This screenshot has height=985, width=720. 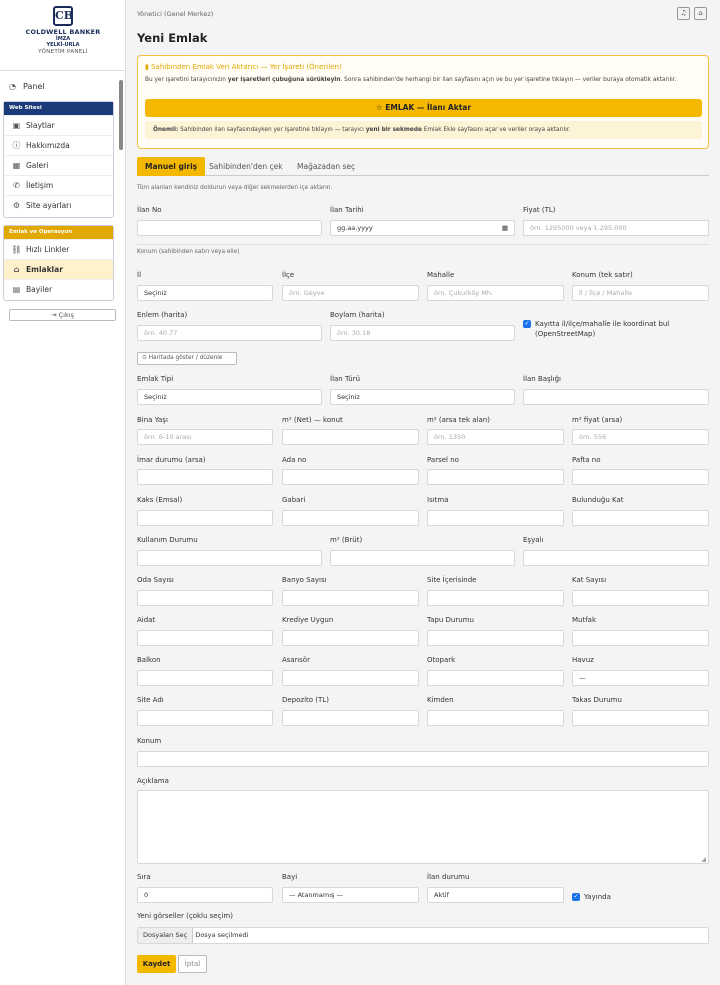 I want to click on imar-input, so click(x=205, y=477).